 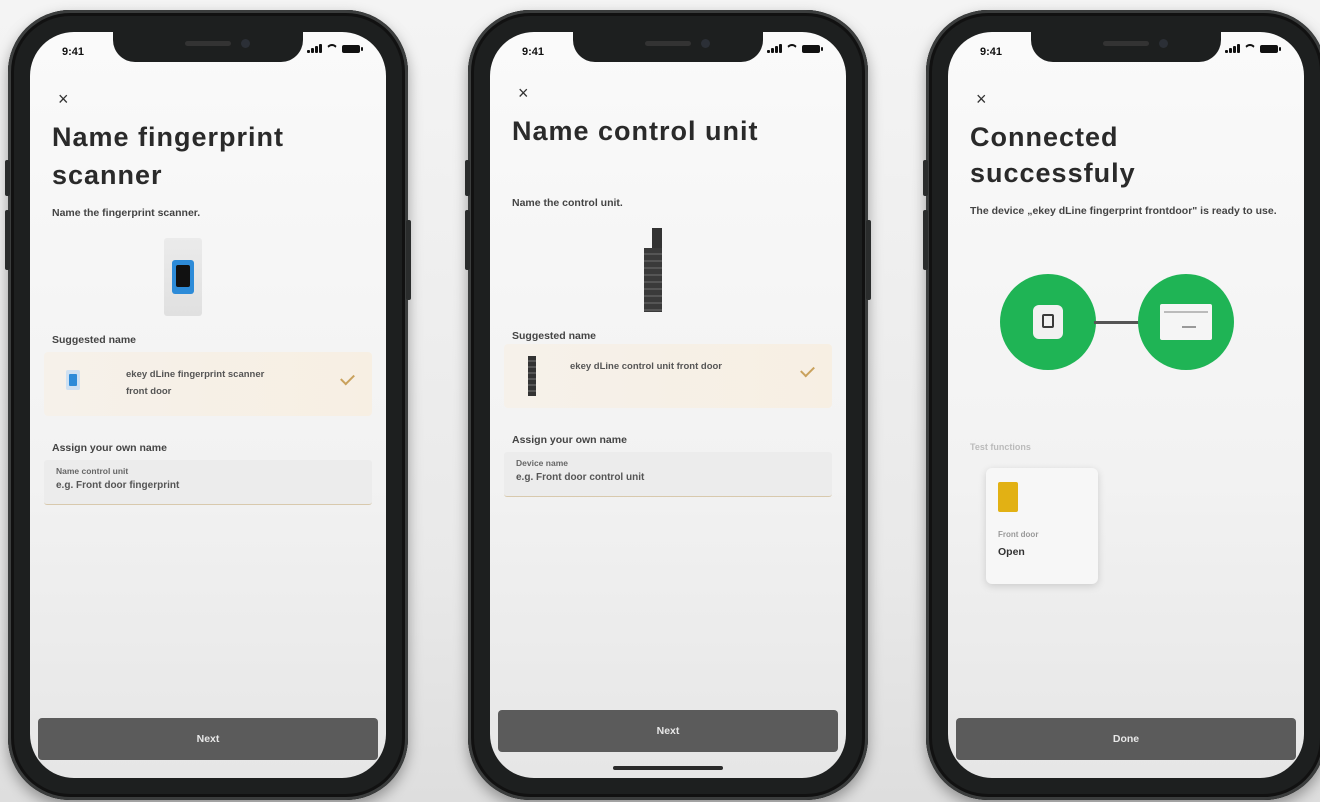 What do you see at coordinates (668, 376) in the screenshot?
I see `suggested-name-option: ekey dLine control unit front door` at bounding box center [668, 376].